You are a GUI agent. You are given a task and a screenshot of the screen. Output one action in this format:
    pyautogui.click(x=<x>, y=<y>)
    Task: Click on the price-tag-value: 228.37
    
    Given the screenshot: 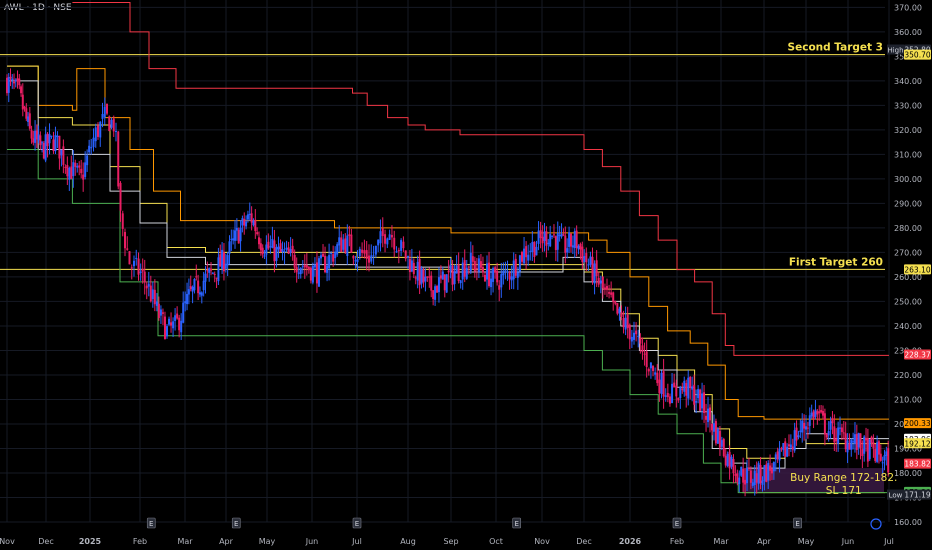 What is the action you would take?
    pyautogui.click(x=917, y=354)
    